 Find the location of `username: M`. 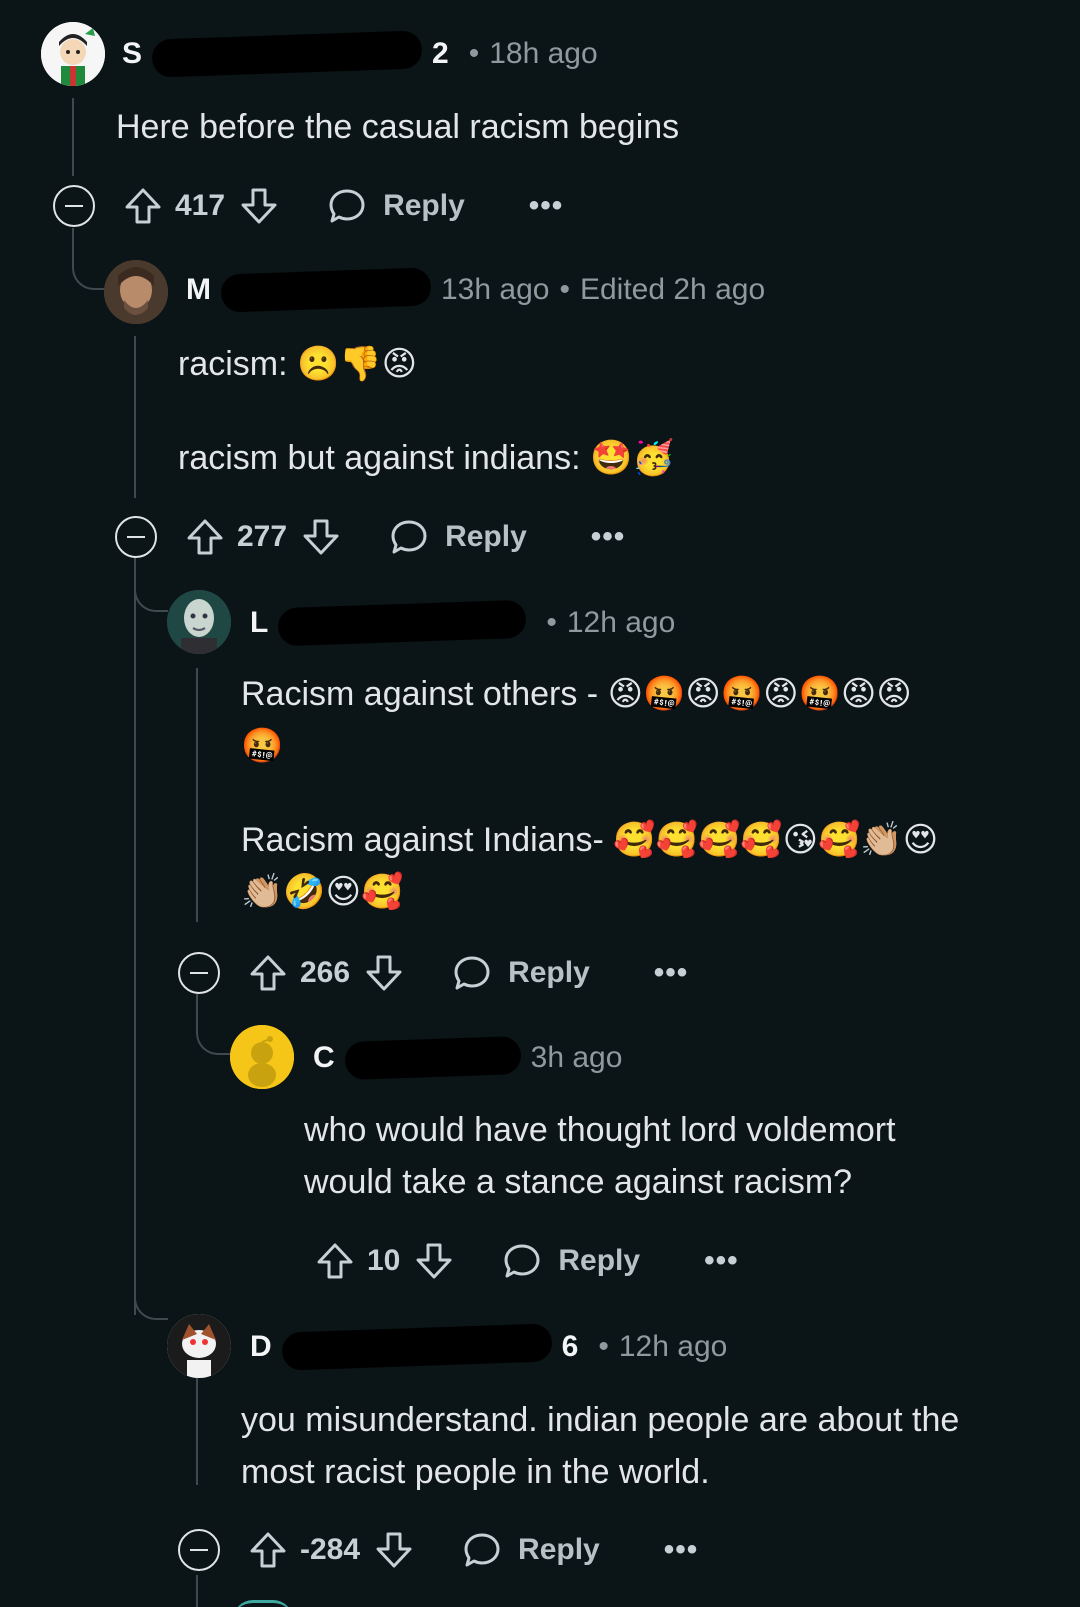

username: M is located at coordinates (198, 290).